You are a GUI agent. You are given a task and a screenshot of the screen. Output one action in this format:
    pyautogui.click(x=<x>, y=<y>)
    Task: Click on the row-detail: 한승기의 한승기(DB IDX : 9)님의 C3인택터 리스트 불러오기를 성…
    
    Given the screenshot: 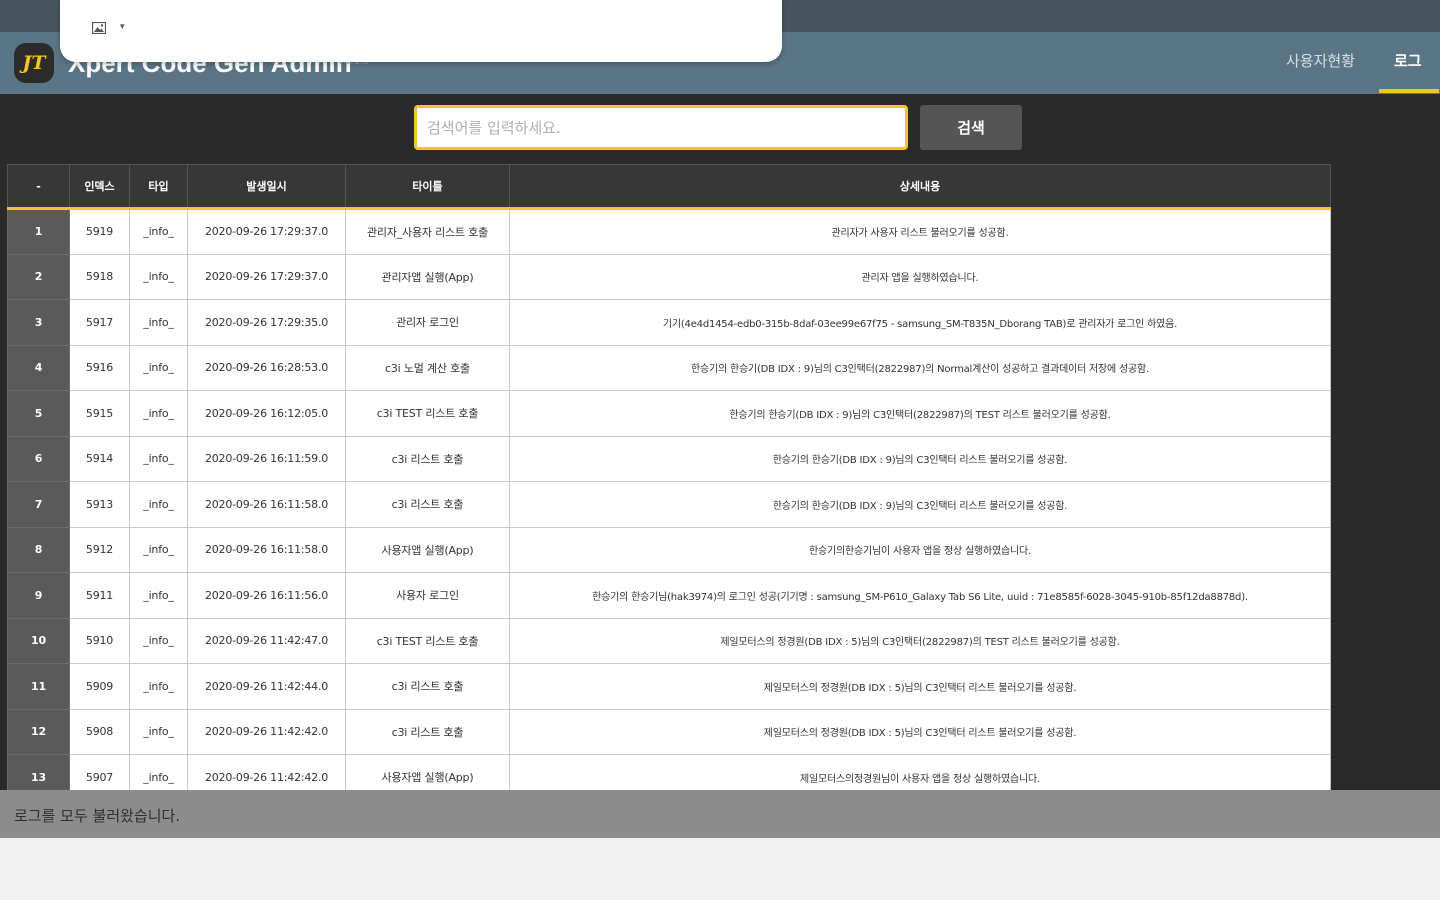 What is the action you would take?
    pyautogui.click(x=920, y=504)
    